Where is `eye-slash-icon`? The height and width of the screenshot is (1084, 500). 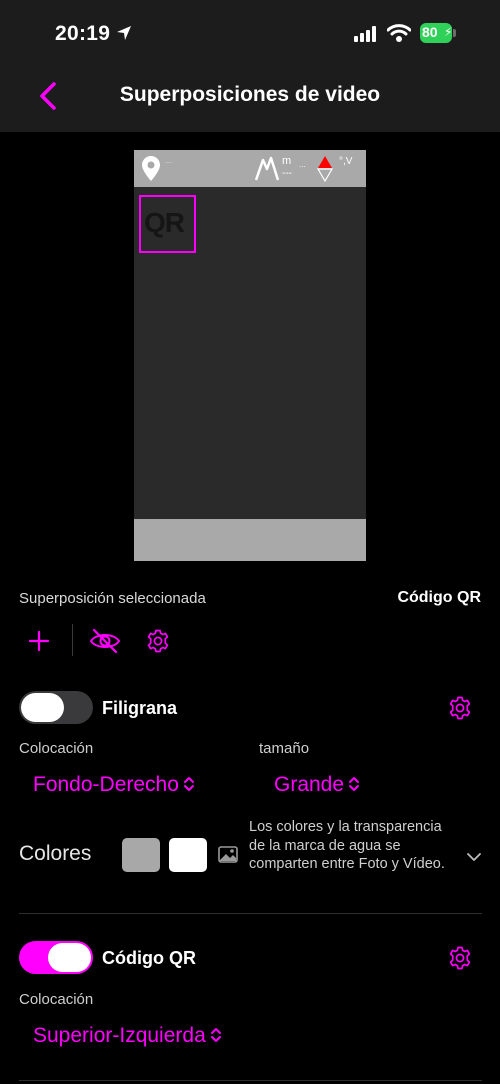 eye-slash-icon is located at coordinates (105, 643).